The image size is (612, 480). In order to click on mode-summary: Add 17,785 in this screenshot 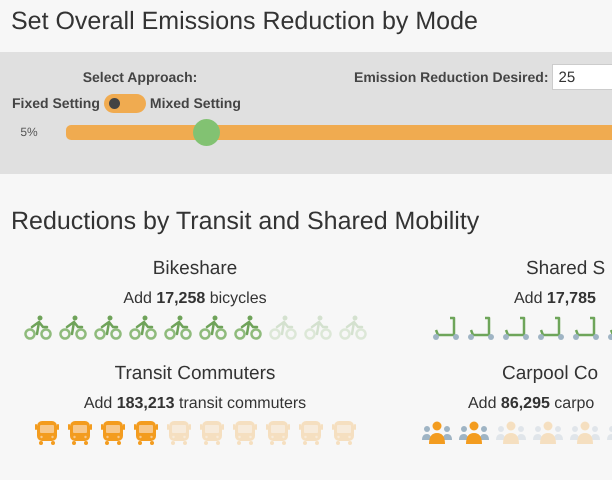, I will do `click(555, 299)`.